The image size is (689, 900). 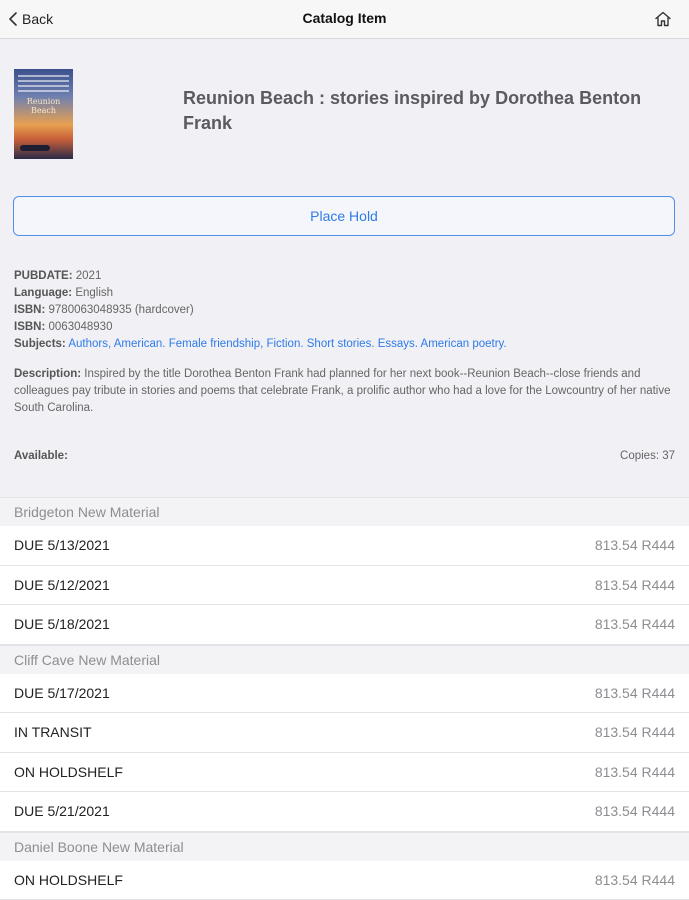 I want to click on pubdate-value: 2021, so click(x=88, y=276).